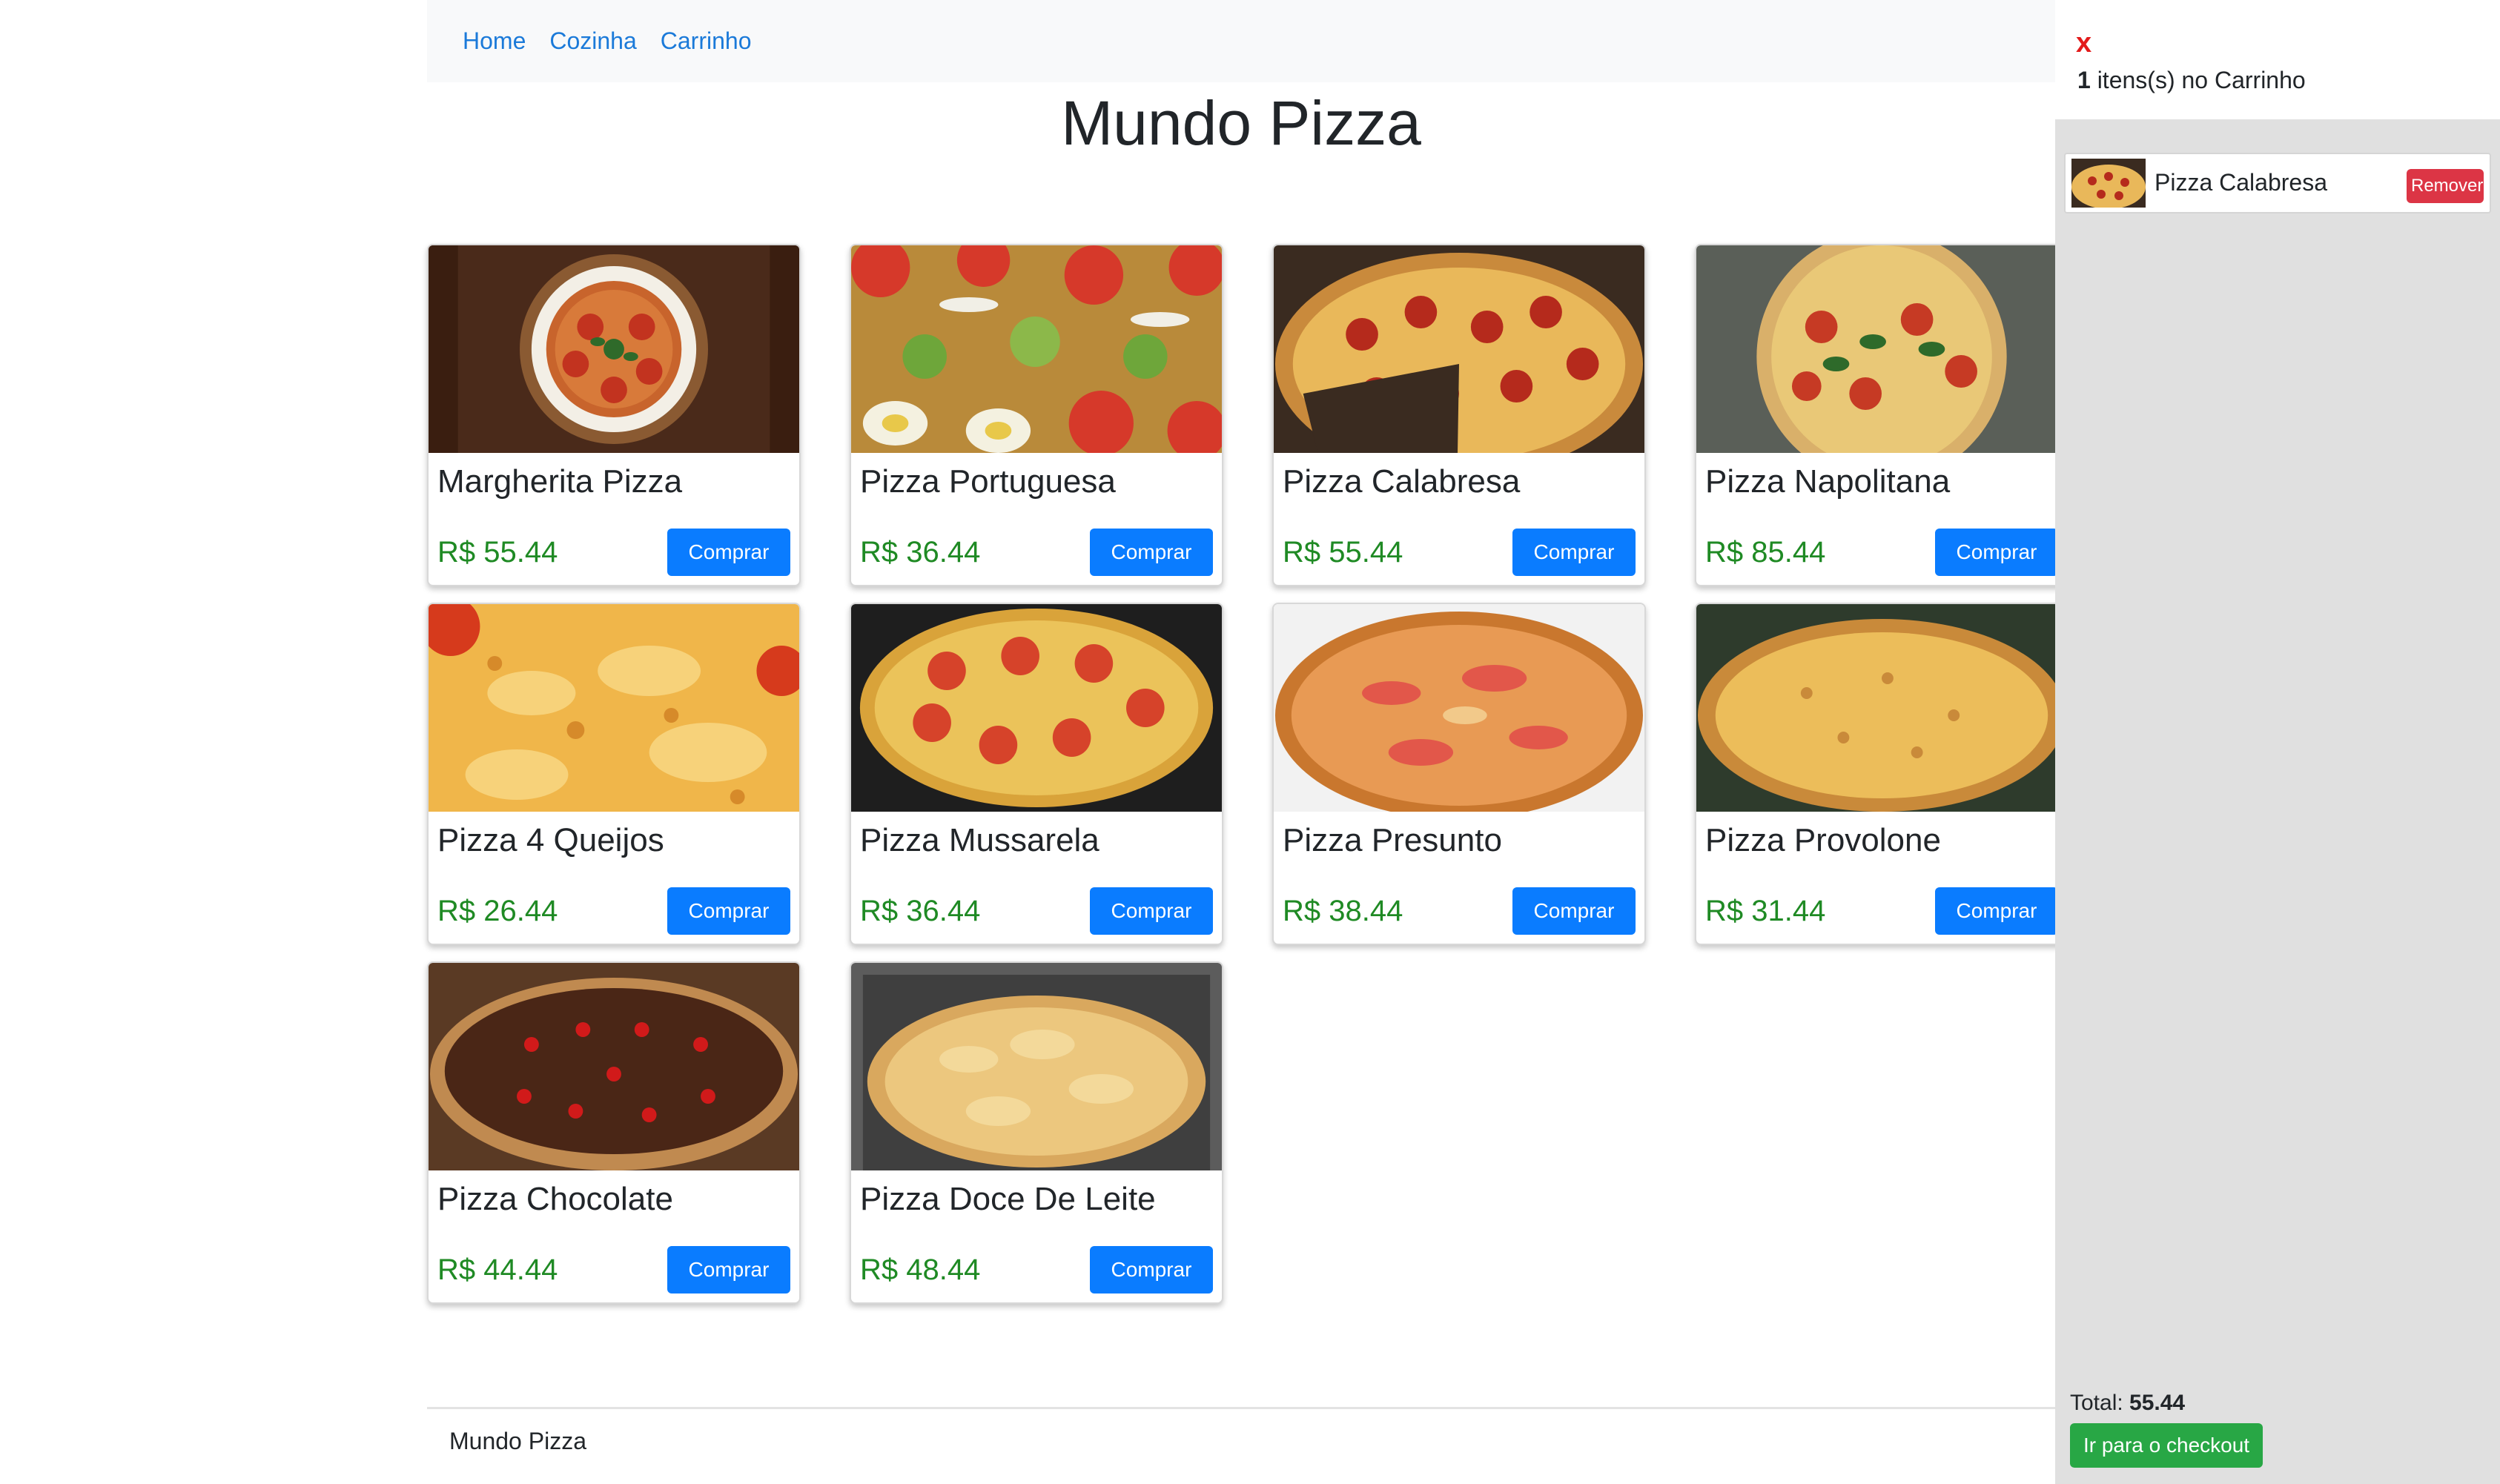 This screenshot has width=2500, height=1484. I want to click on product-card: Pizza Presunto R$ 38.44 Comprar, so click(1459, 774).